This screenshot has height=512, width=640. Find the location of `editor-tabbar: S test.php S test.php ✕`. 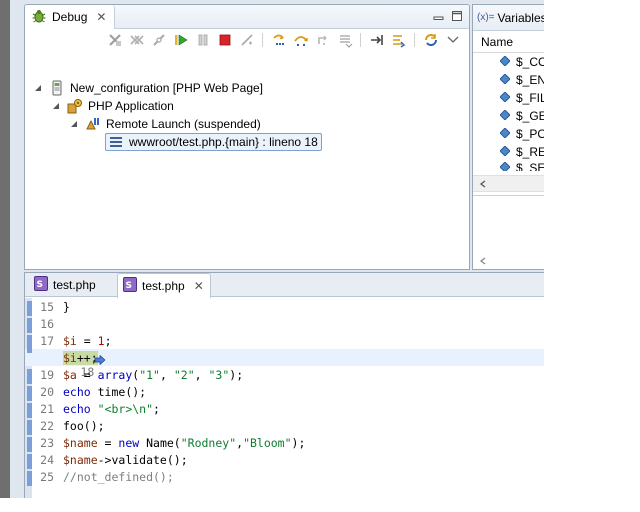

editor-tabbar: S test.php S test.php ✕ is located at coordinates (284, 285).